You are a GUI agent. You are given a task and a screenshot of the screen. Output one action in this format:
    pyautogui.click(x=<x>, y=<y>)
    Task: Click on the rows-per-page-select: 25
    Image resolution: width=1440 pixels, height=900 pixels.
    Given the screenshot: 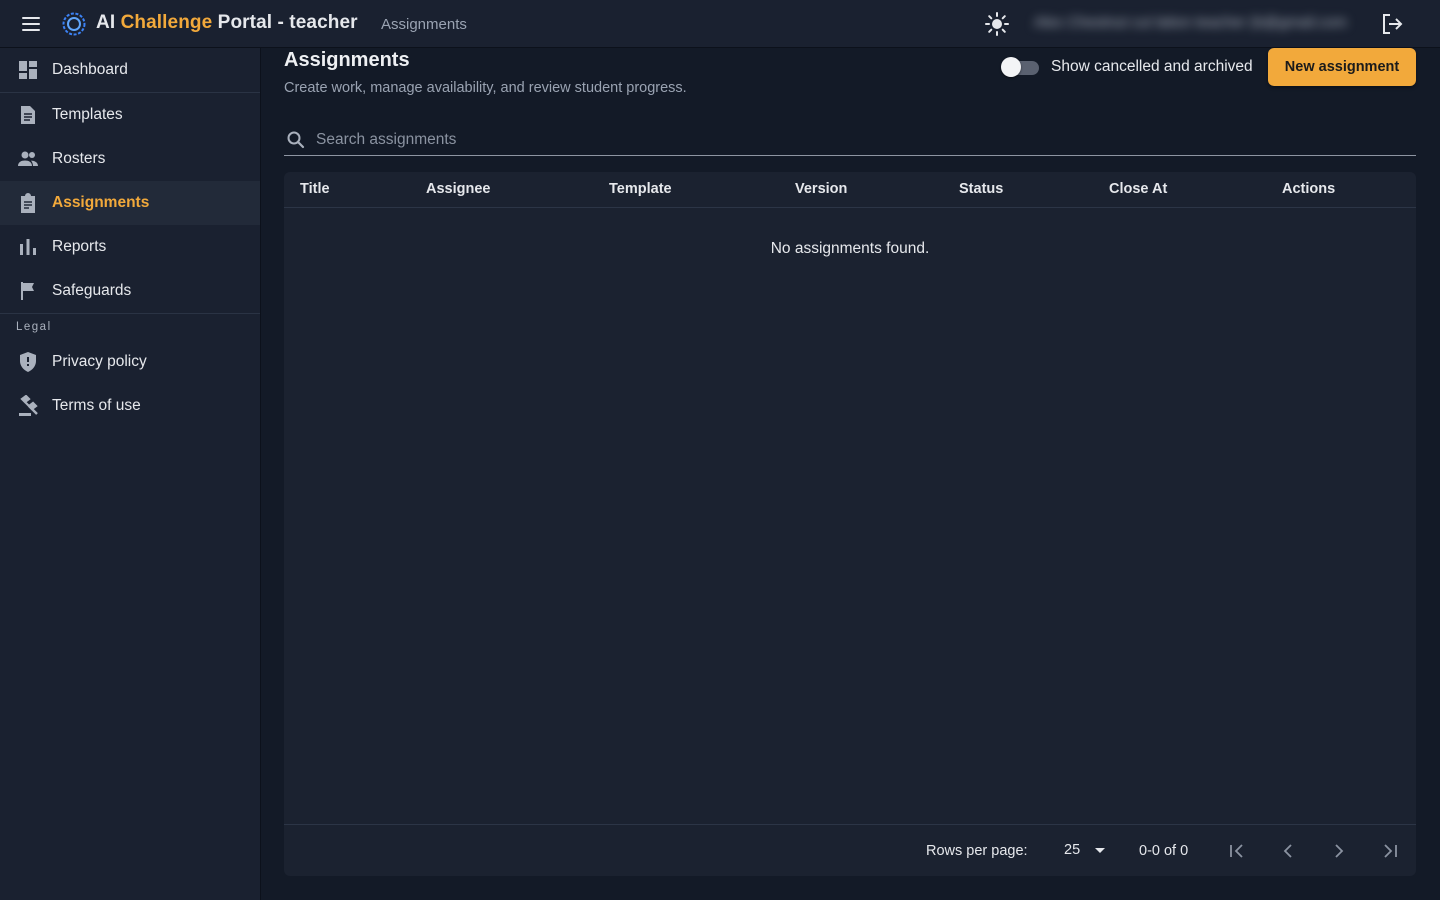 What is the action you would take?
    pyautogui.click(x=1082, y=851)
    